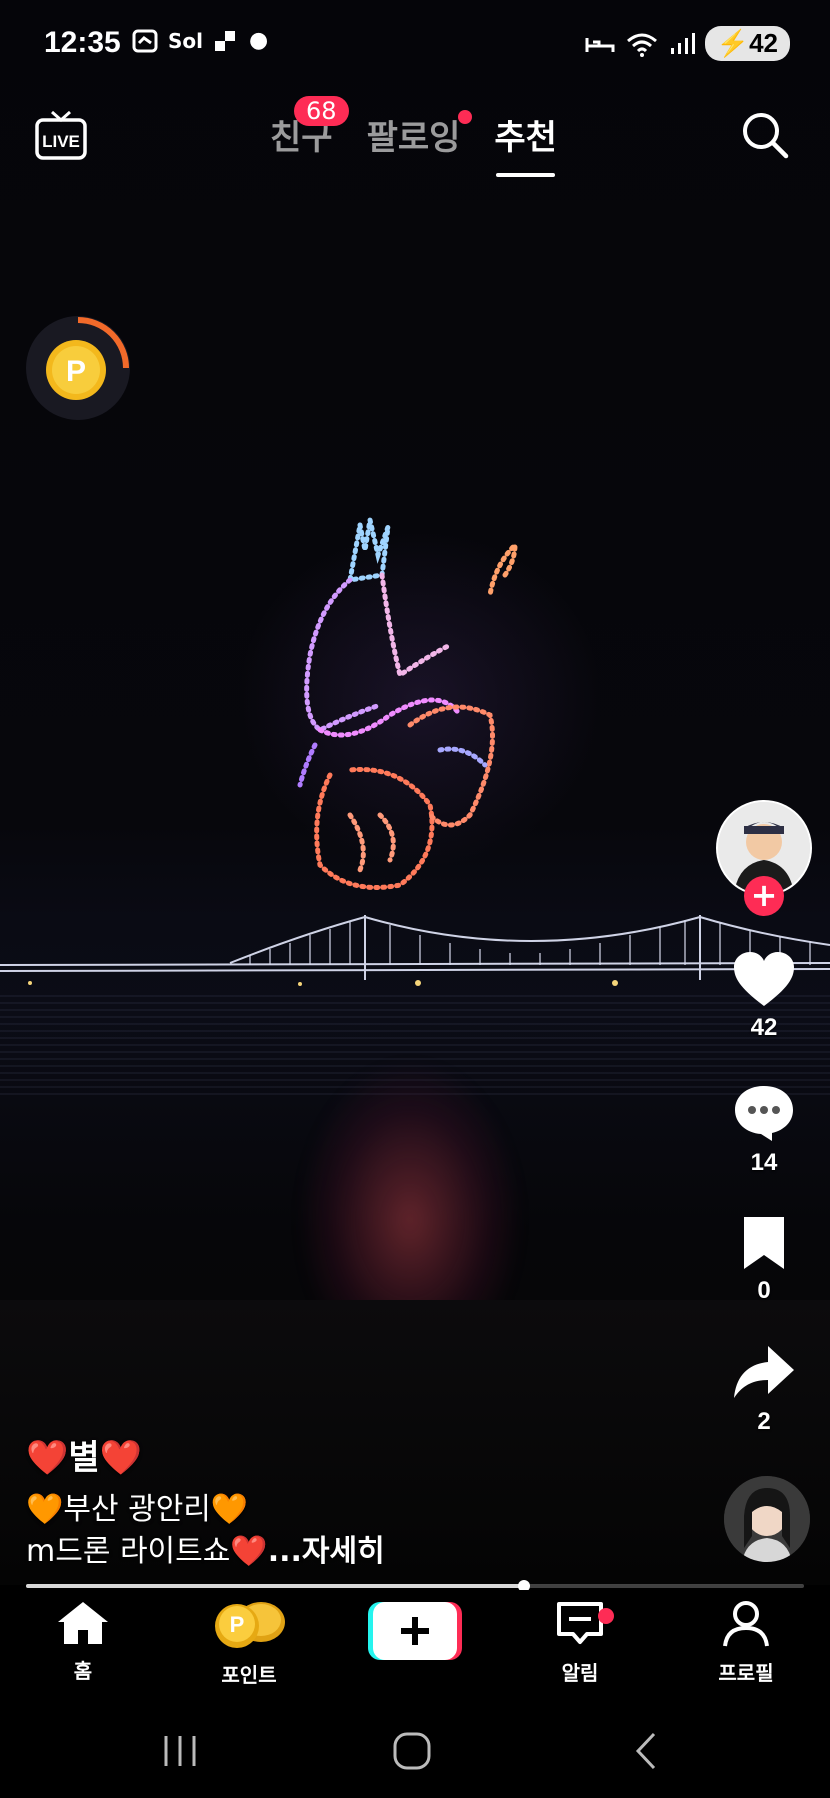 The height and width of the screenshot is (1798, 830). I want to click on battery-indicator: ⚡42, so click(747, 43).